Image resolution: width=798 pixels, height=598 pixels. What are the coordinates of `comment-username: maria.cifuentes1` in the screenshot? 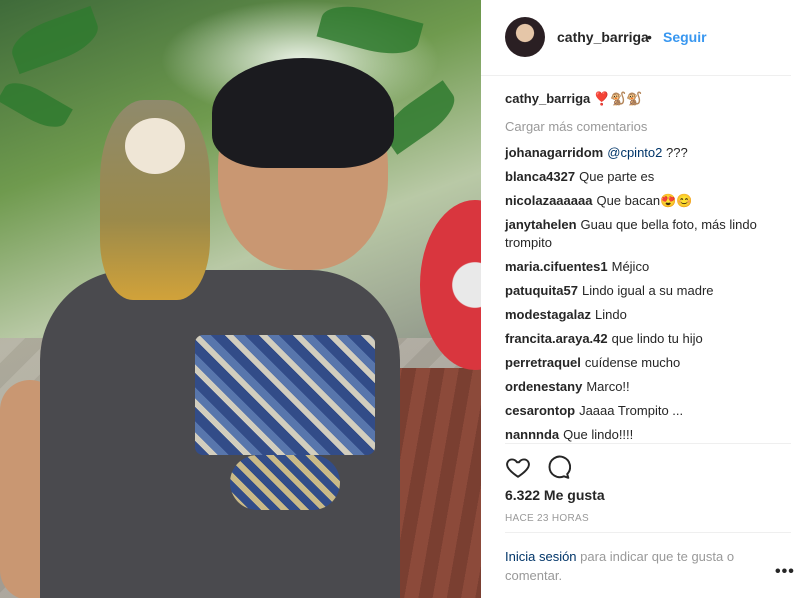 It's located at (556, 266).